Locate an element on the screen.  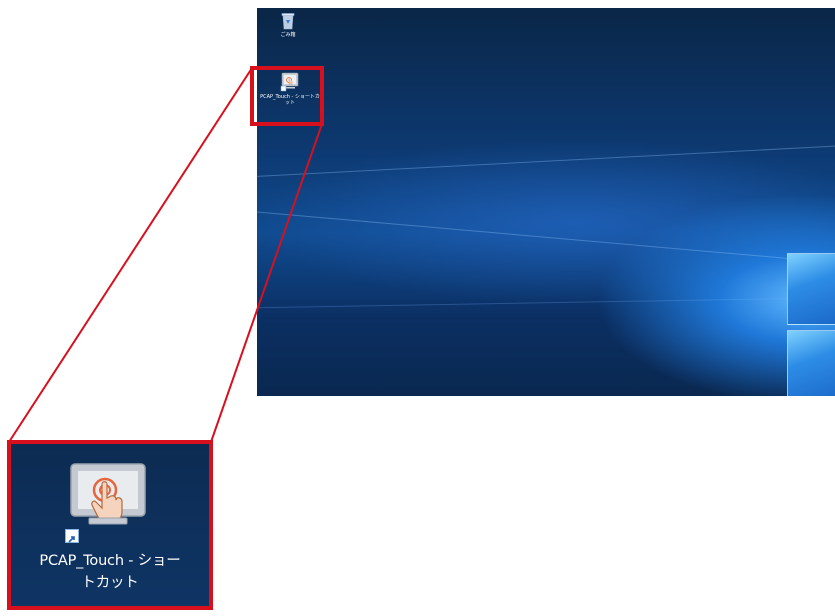
highlight-box-small is located at coordinates (287, 96).